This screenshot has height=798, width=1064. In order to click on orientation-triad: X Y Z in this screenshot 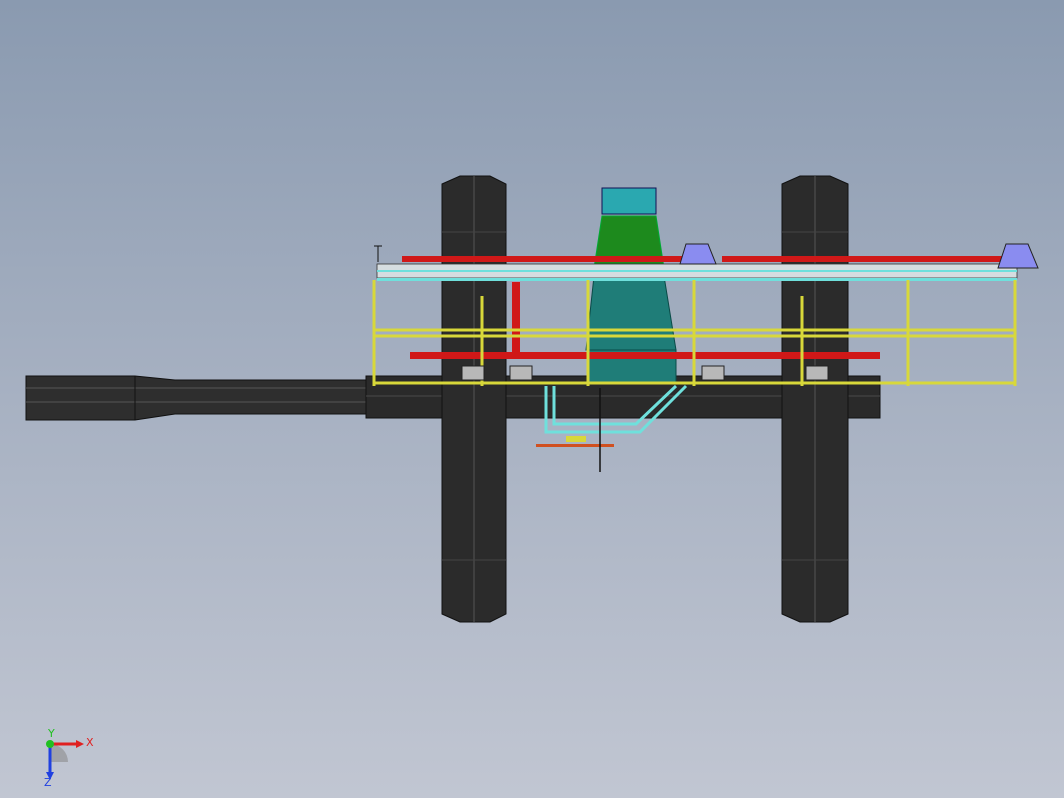, I will do `click(69, 758)`.